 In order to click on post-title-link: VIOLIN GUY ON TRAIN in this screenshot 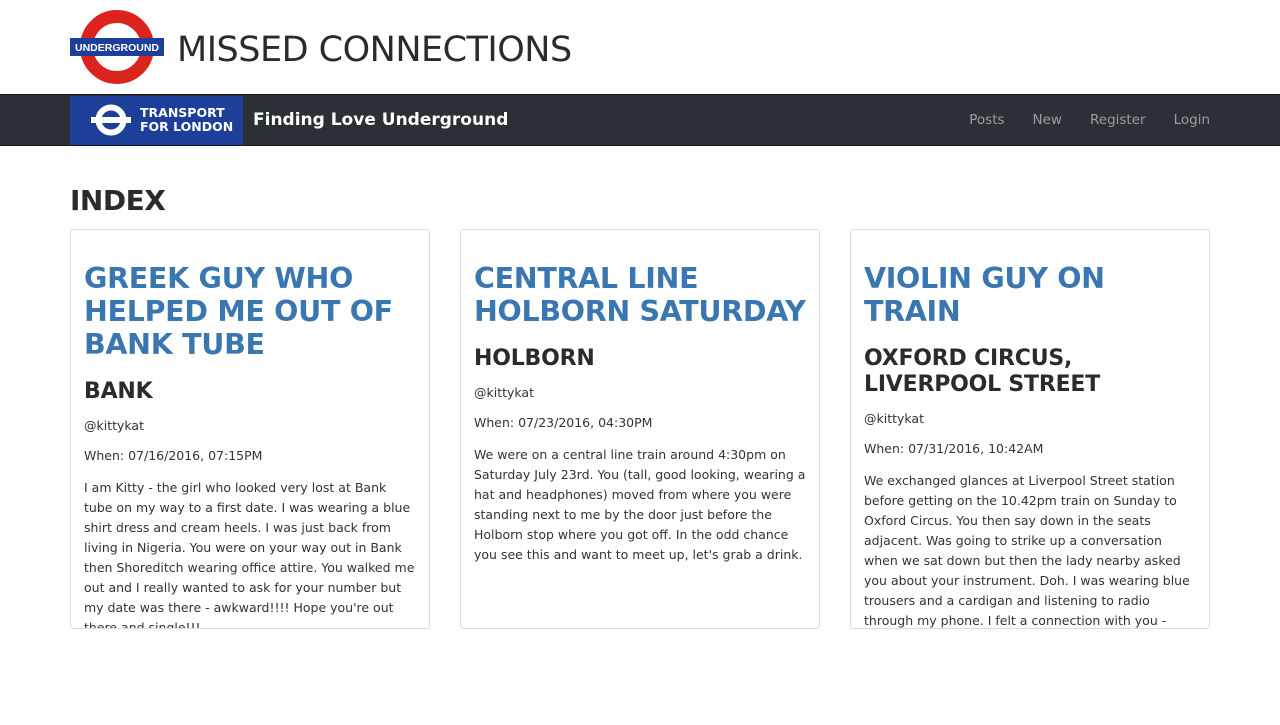, I will do `click(1030, 295)`.